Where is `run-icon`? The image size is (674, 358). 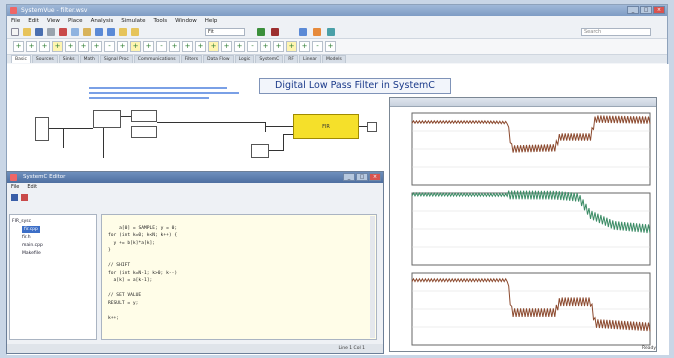
run-icon is located at coordinates (261, 32).